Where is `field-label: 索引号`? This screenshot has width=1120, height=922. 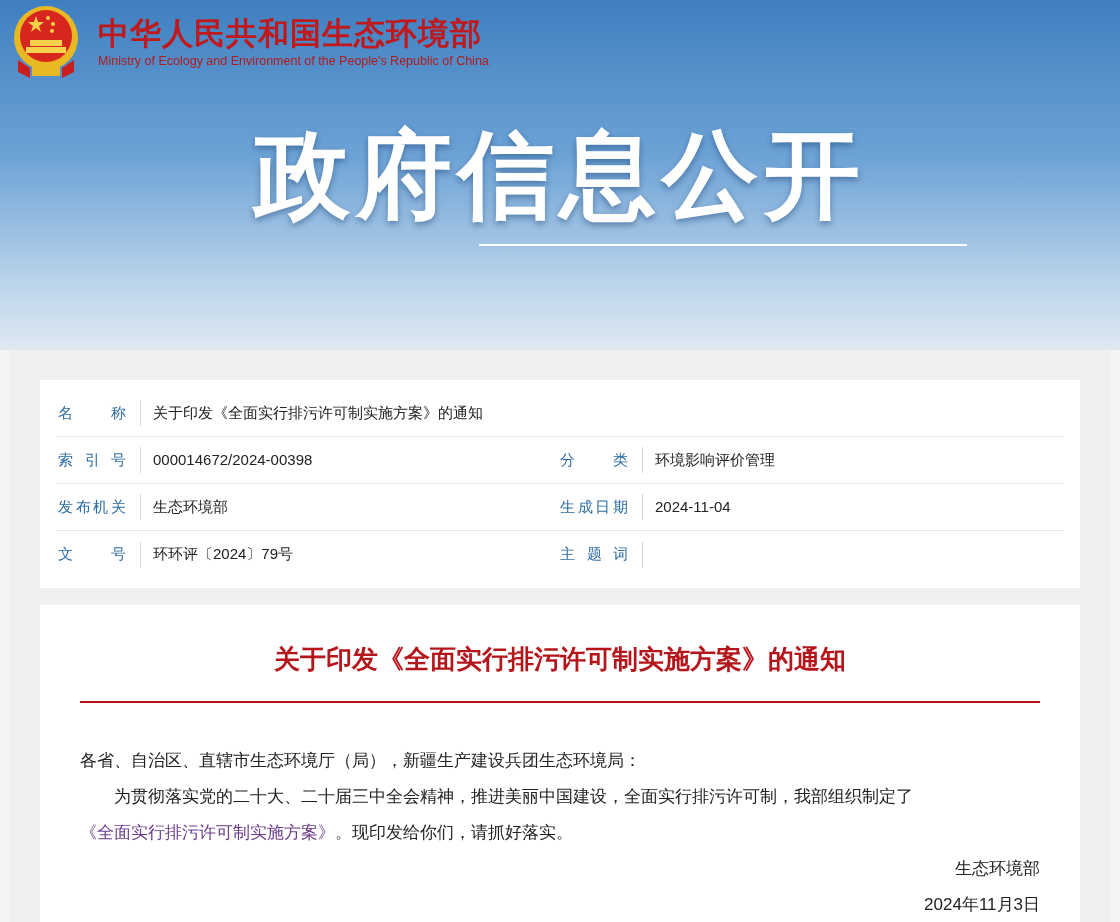 field-label: 索引号 is located at coordinates (92, 459).